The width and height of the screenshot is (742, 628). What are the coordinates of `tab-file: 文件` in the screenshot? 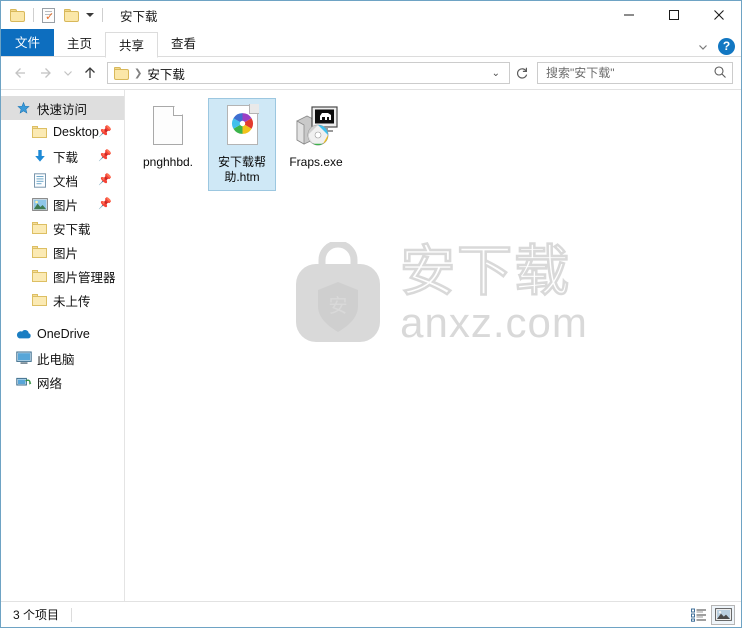 It's located at (28, 43).